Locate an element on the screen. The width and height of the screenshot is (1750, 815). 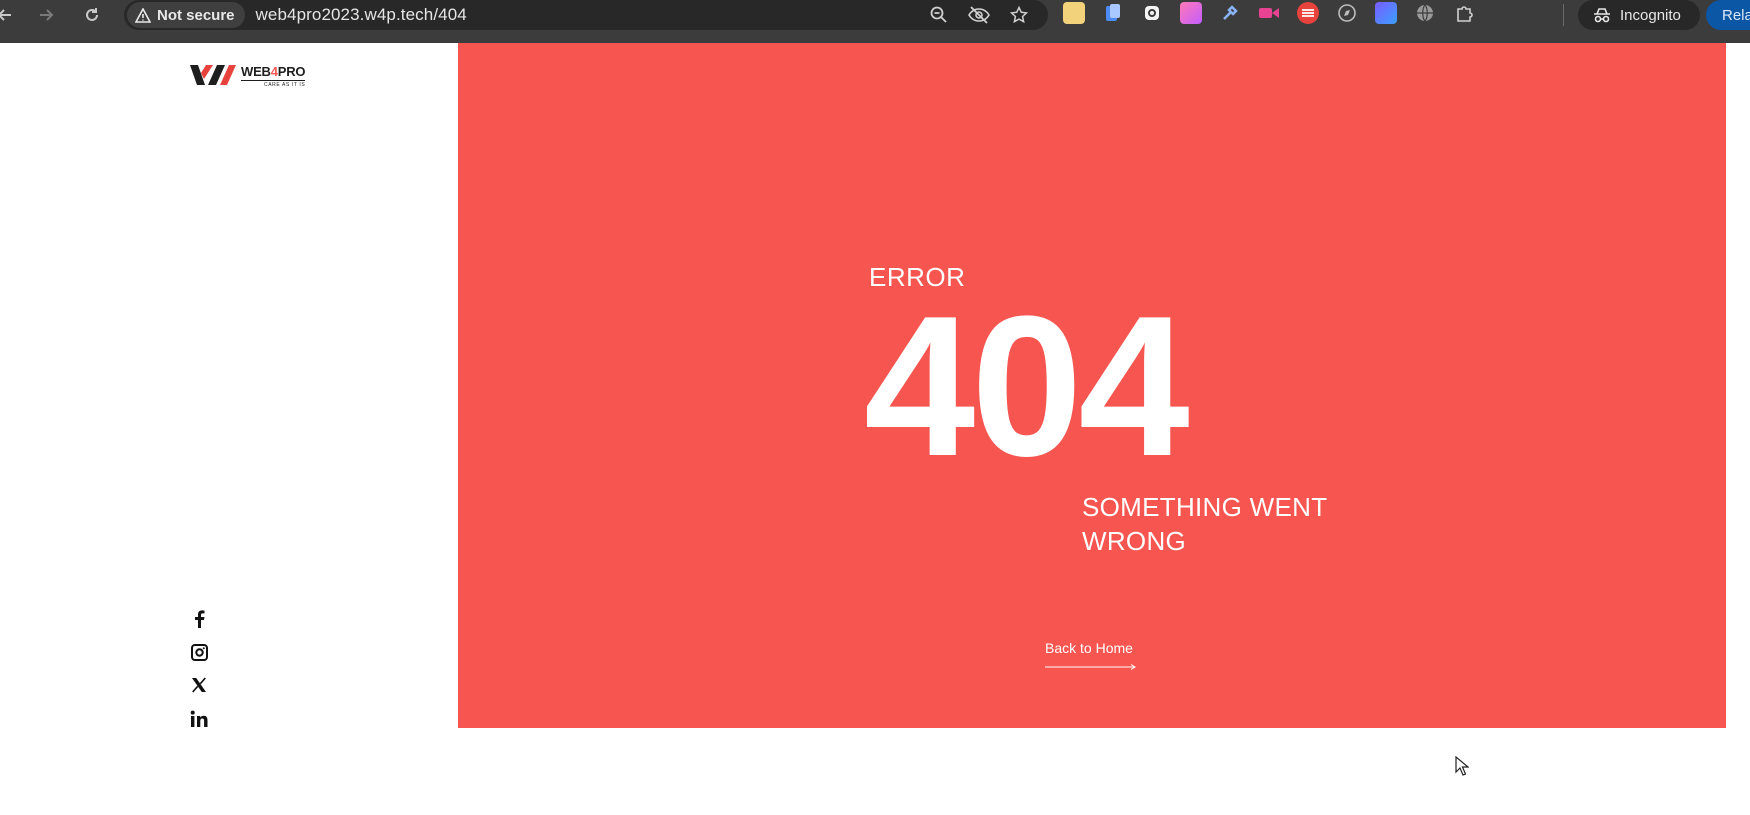
instagram-icon is located at coordinates (199, 652).